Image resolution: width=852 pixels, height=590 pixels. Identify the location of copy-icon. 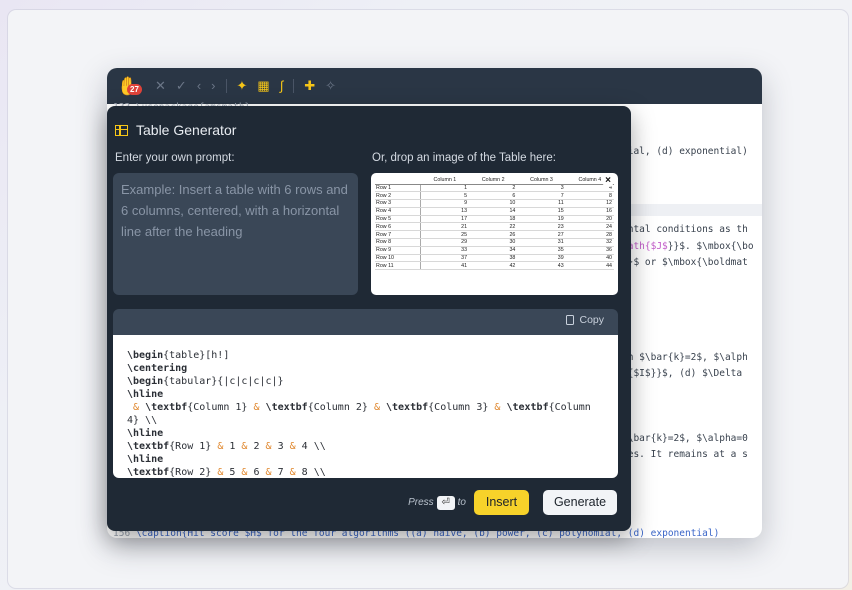
(570, 320).